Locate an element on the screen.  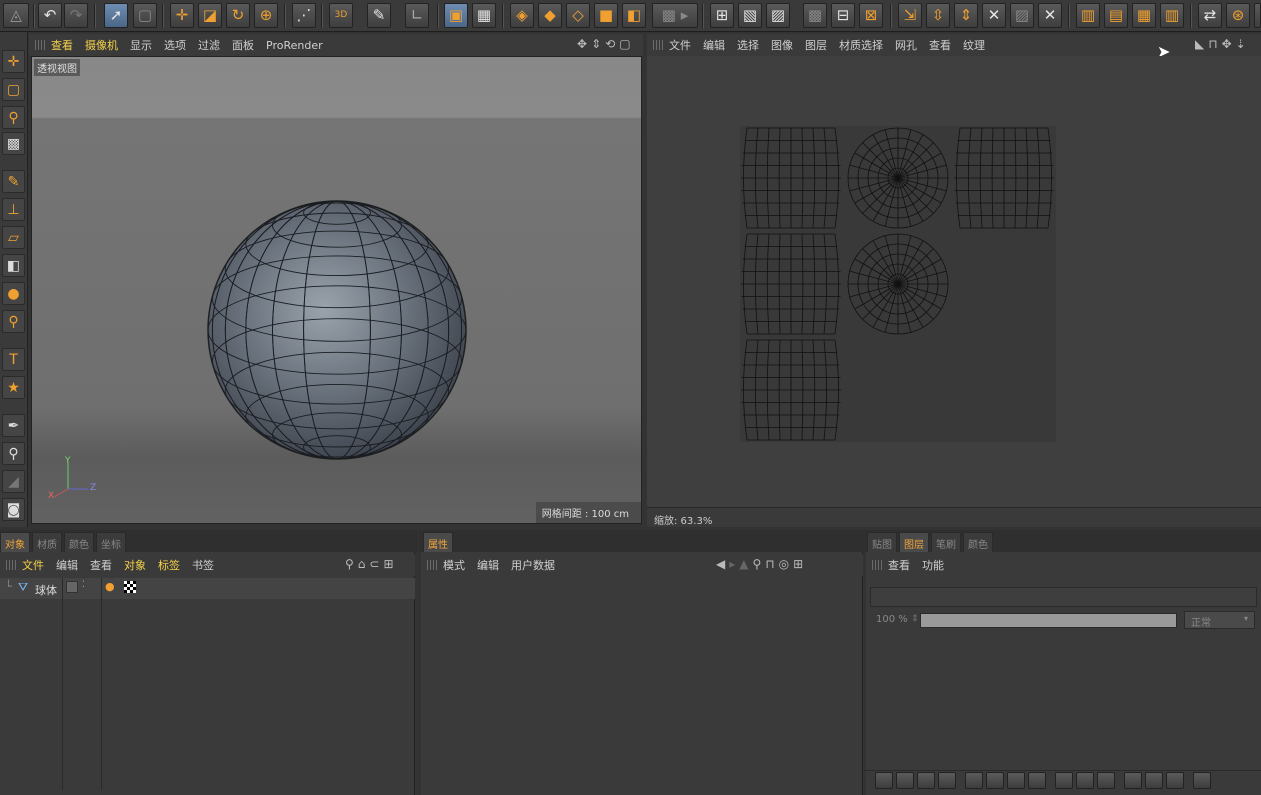
layer-name-field is located at coordinates (1063, 597).